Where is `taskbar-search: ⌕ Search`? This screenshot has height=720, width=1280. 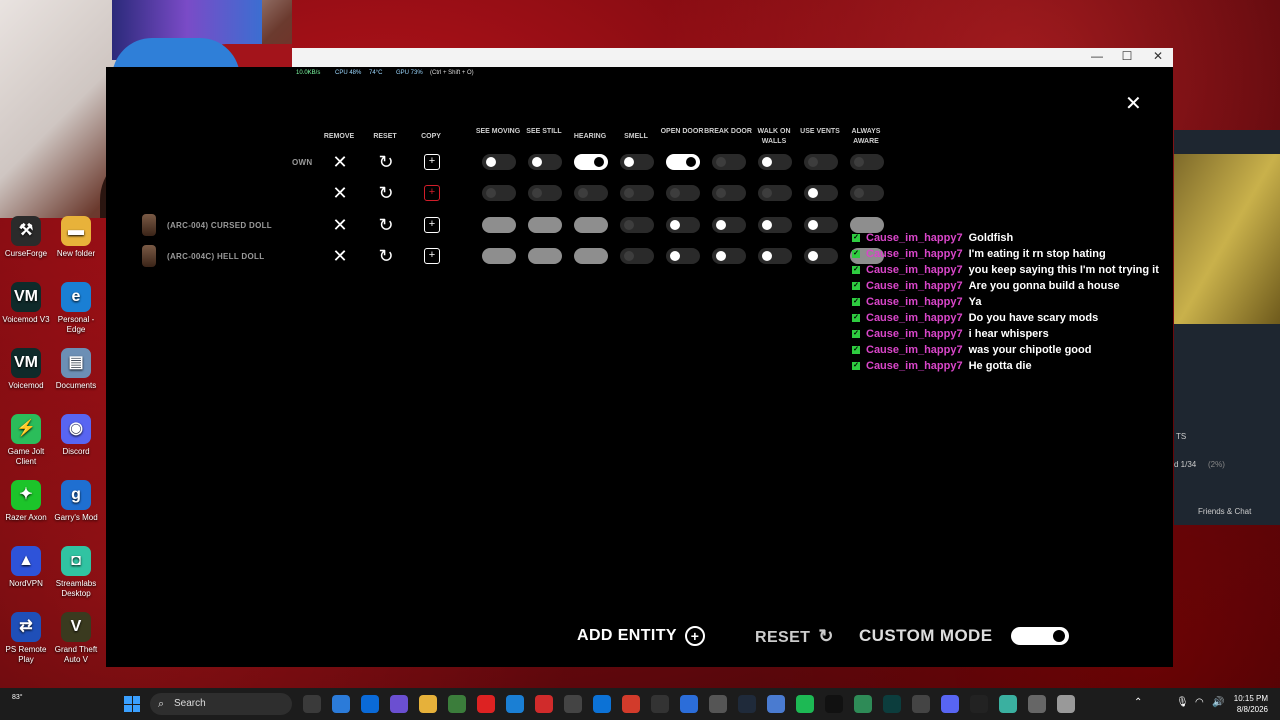 taskbar-search: ⌕ Search is located at coordinates (221, 704).